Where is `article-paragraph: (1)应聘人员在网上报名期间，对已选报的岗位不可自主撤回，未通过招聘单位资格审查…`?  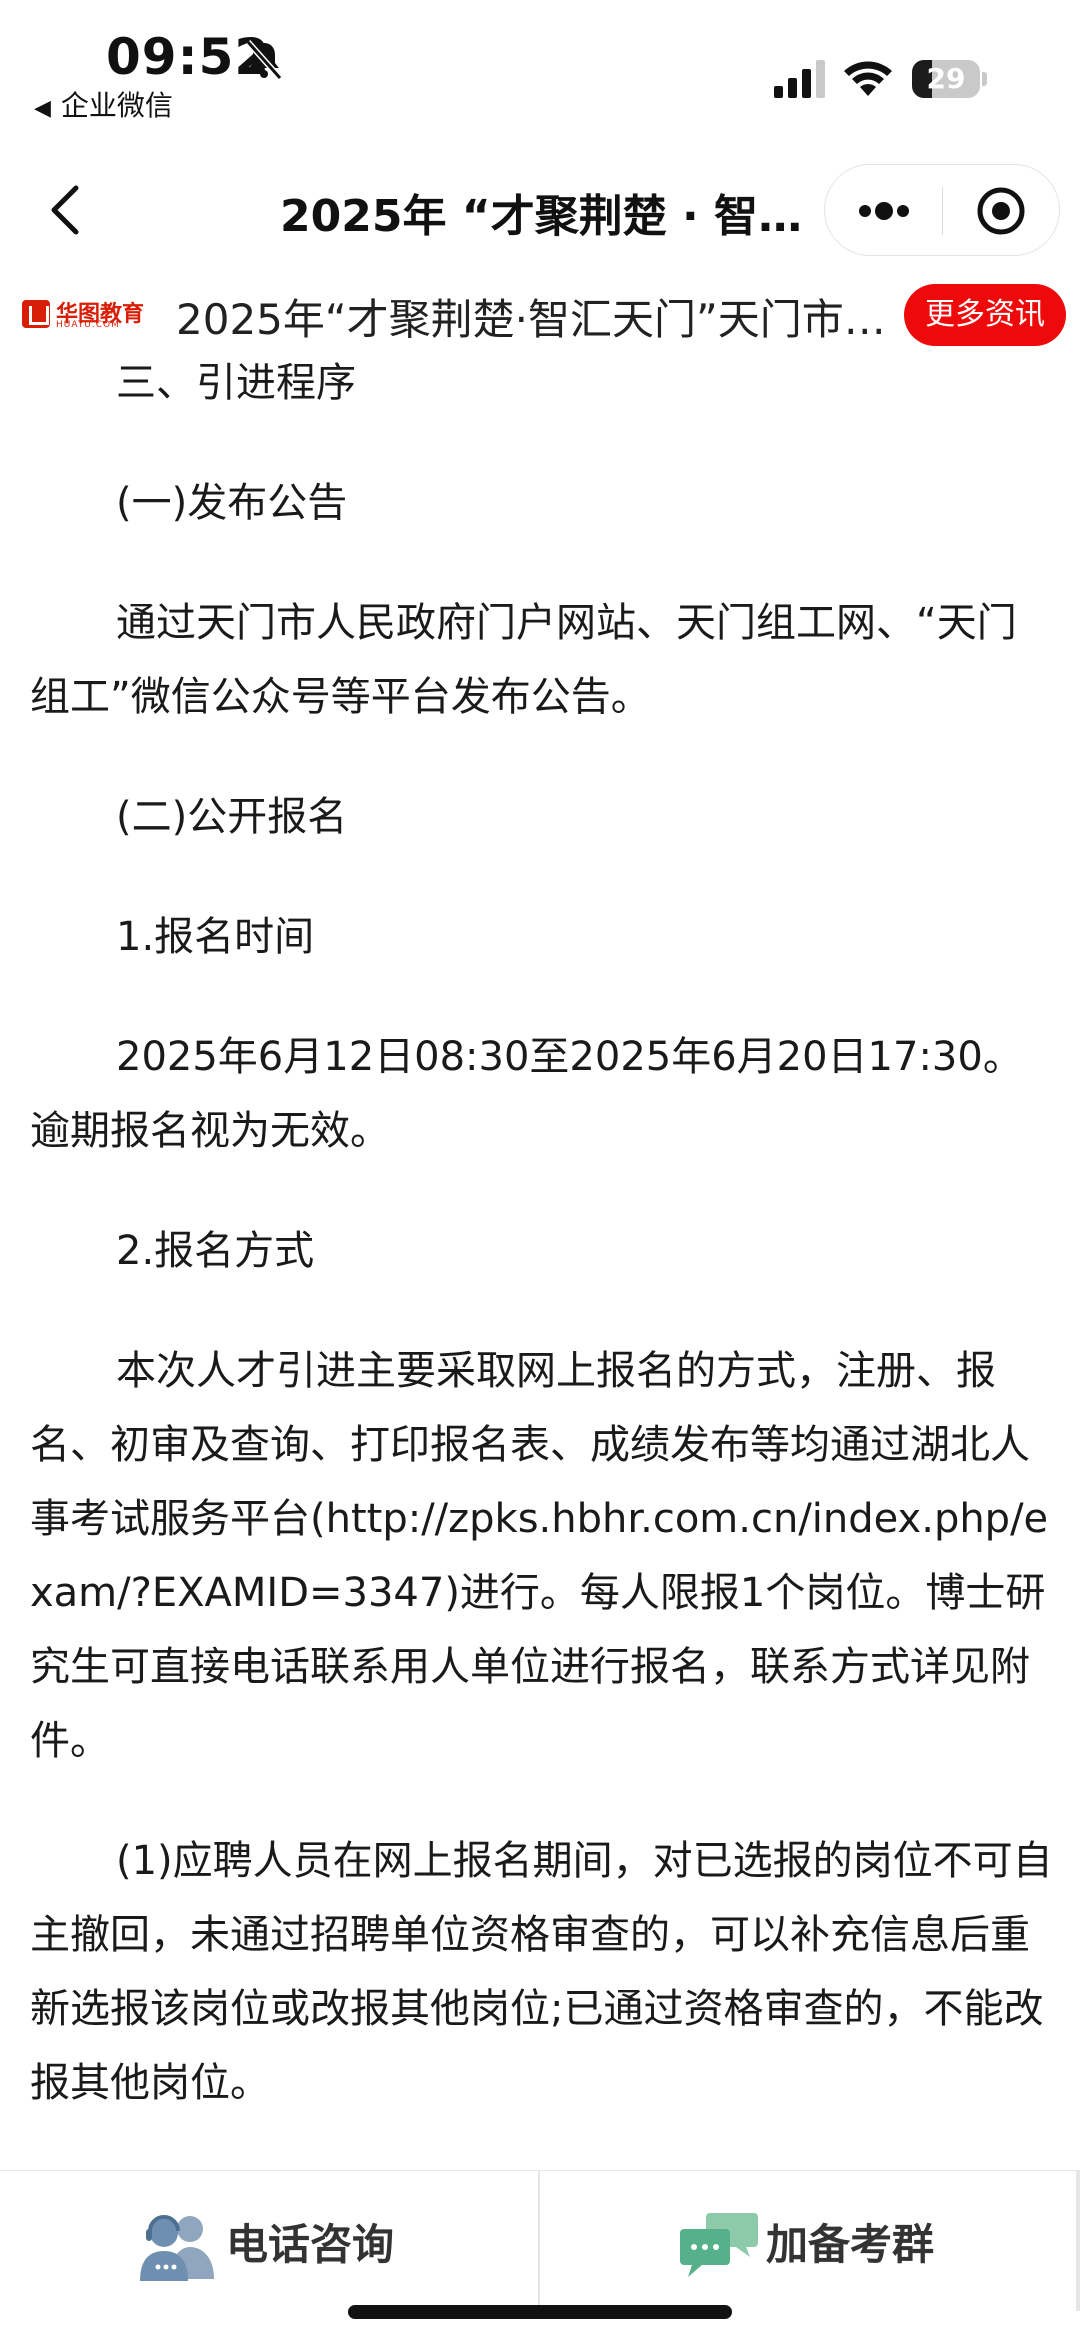
article-paragraph: (1)应聘人员在网上报名期间，对已选报的岗位不可自主撤回，未通过招聘单位资格审查… is located at coordinates (541, 1972).